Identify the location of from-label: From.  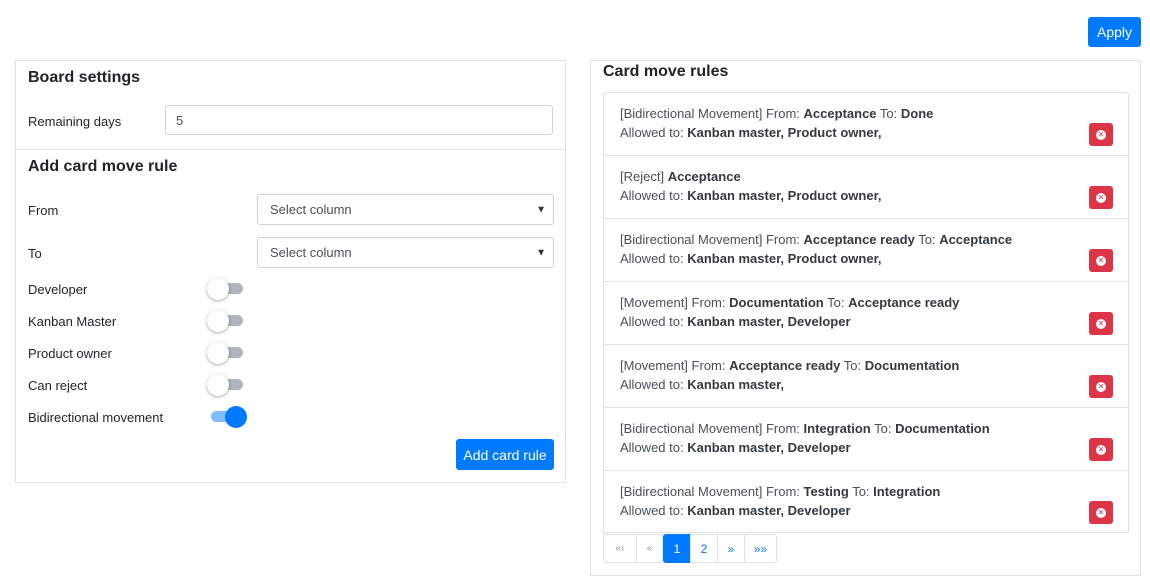
(43, 210).